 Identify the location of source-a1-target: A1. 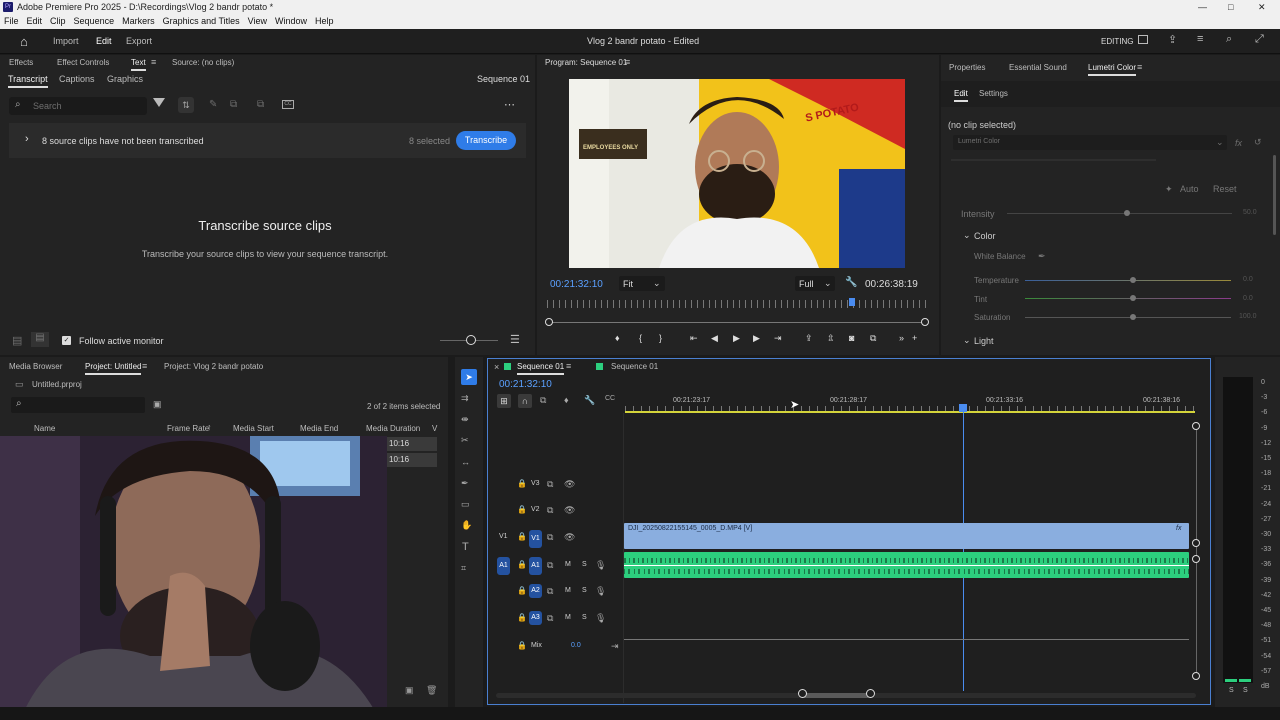
(503, 566).